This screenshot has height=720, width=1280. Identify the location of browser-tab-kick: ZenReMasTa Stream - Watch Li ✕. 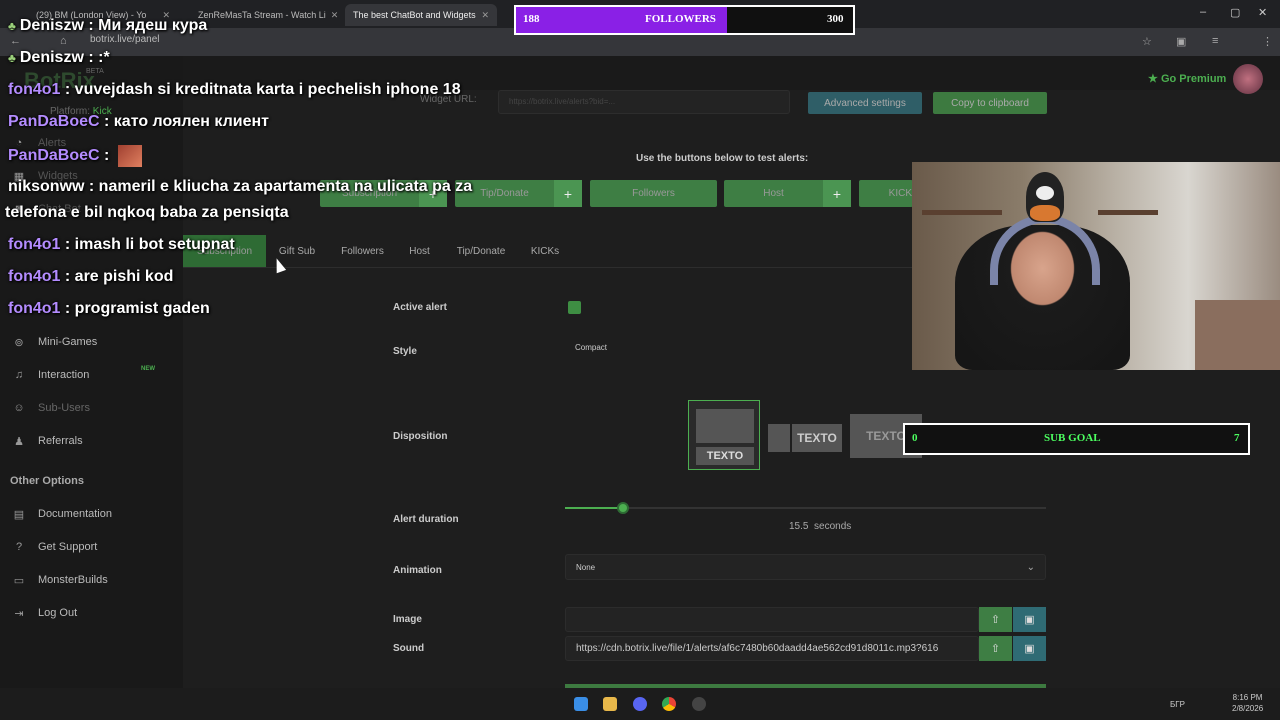
(265, 15).